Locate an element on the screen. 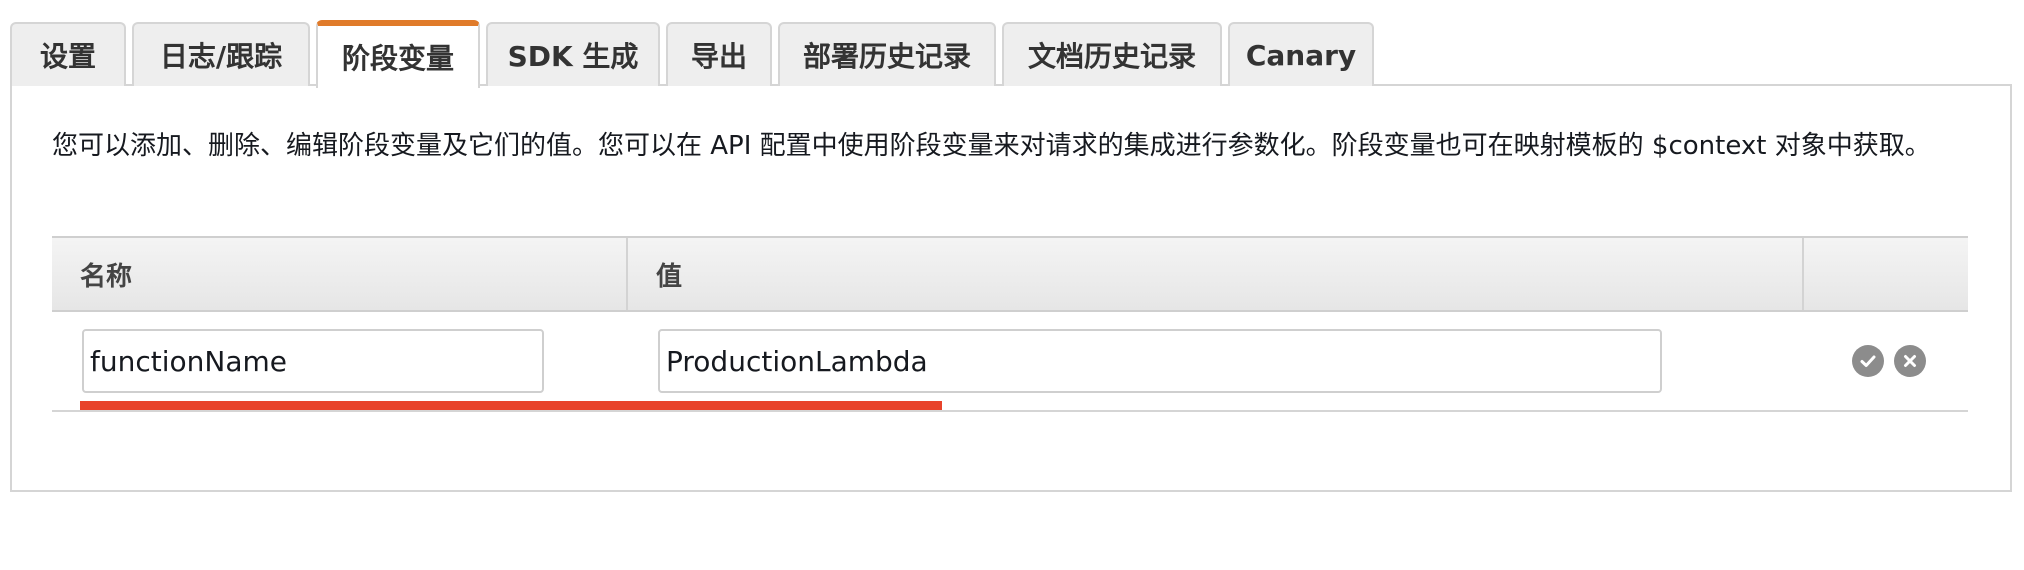 The height and width of the screenshot is (570, 2024). tab-settings: 设置 is located at coordinates (68, 54).